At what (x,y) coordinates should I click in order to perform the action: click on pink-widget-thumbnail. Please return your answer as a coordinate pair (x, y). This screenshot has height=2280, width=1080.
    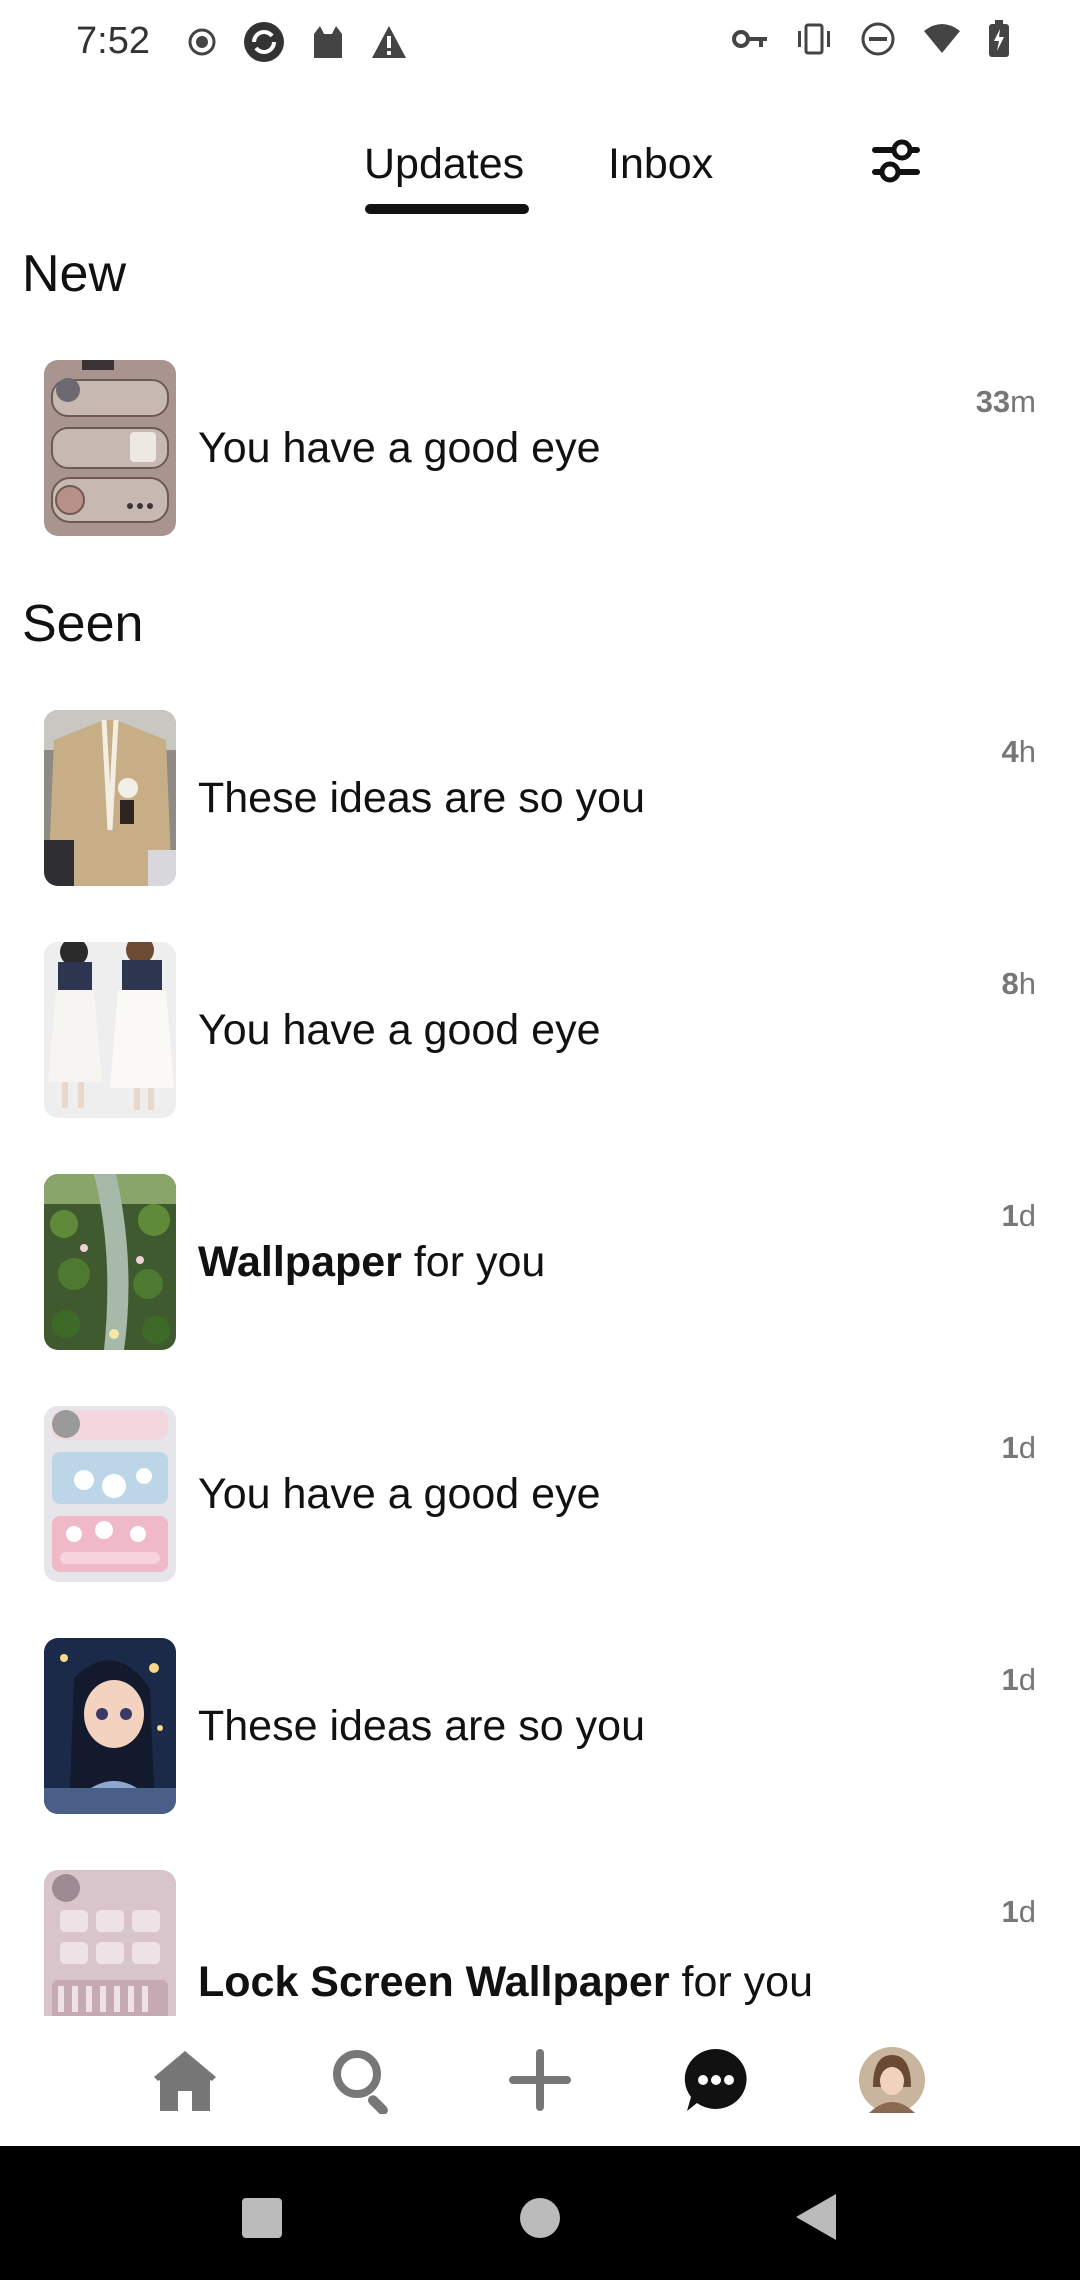
    Looking at the image, I should click on (110, 1494).